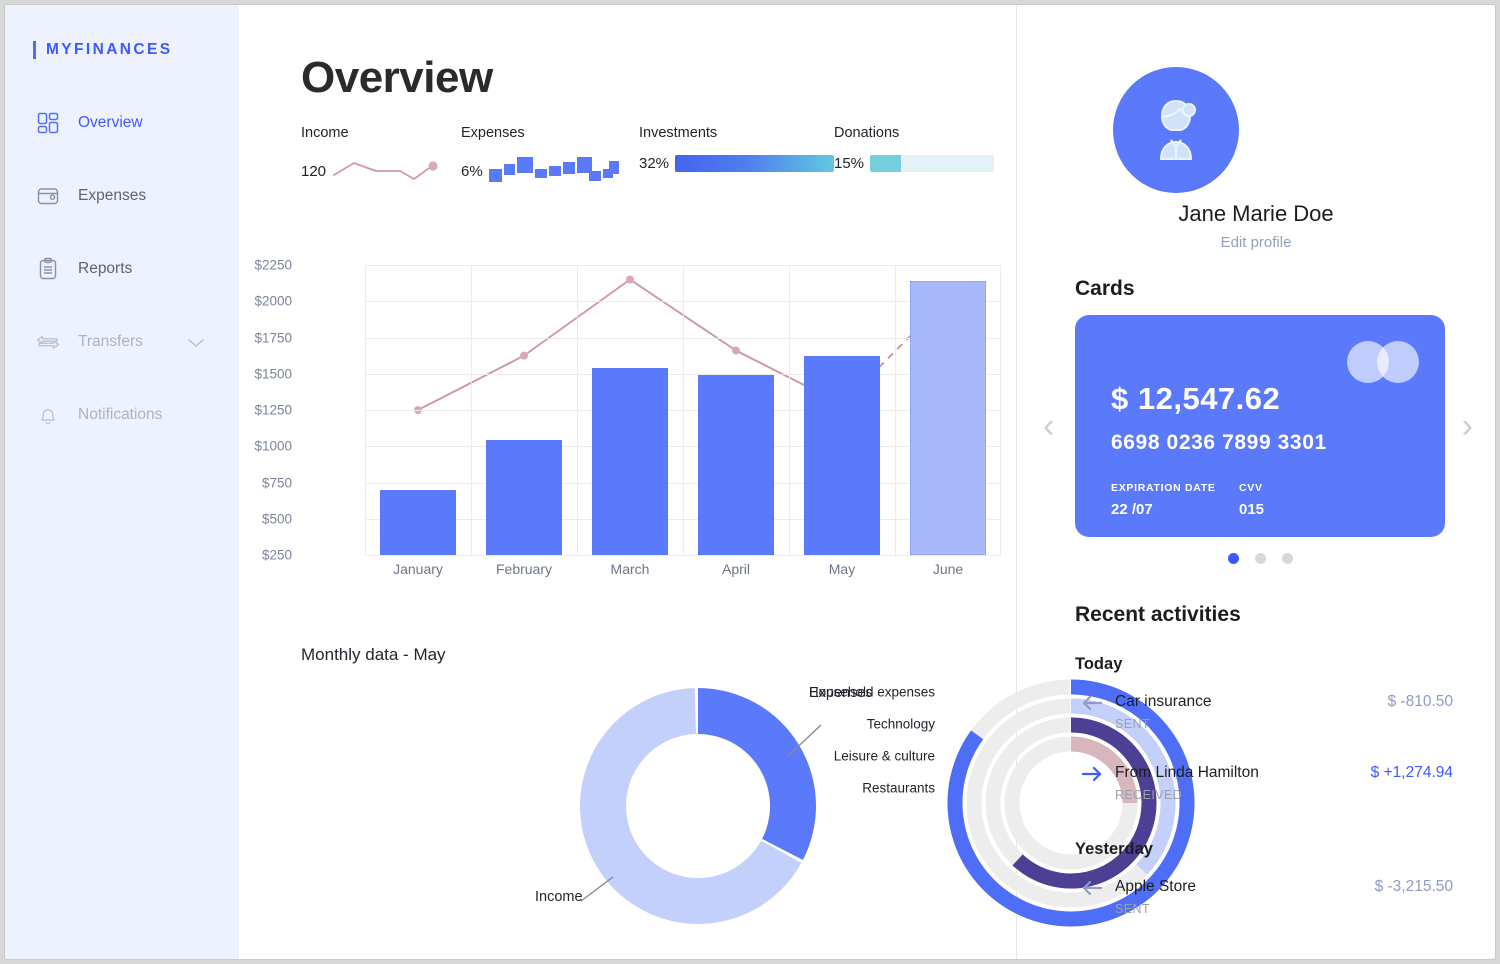 The image size is (1500, 964). I want to click on brand-accent-bar, so click(34, 50).